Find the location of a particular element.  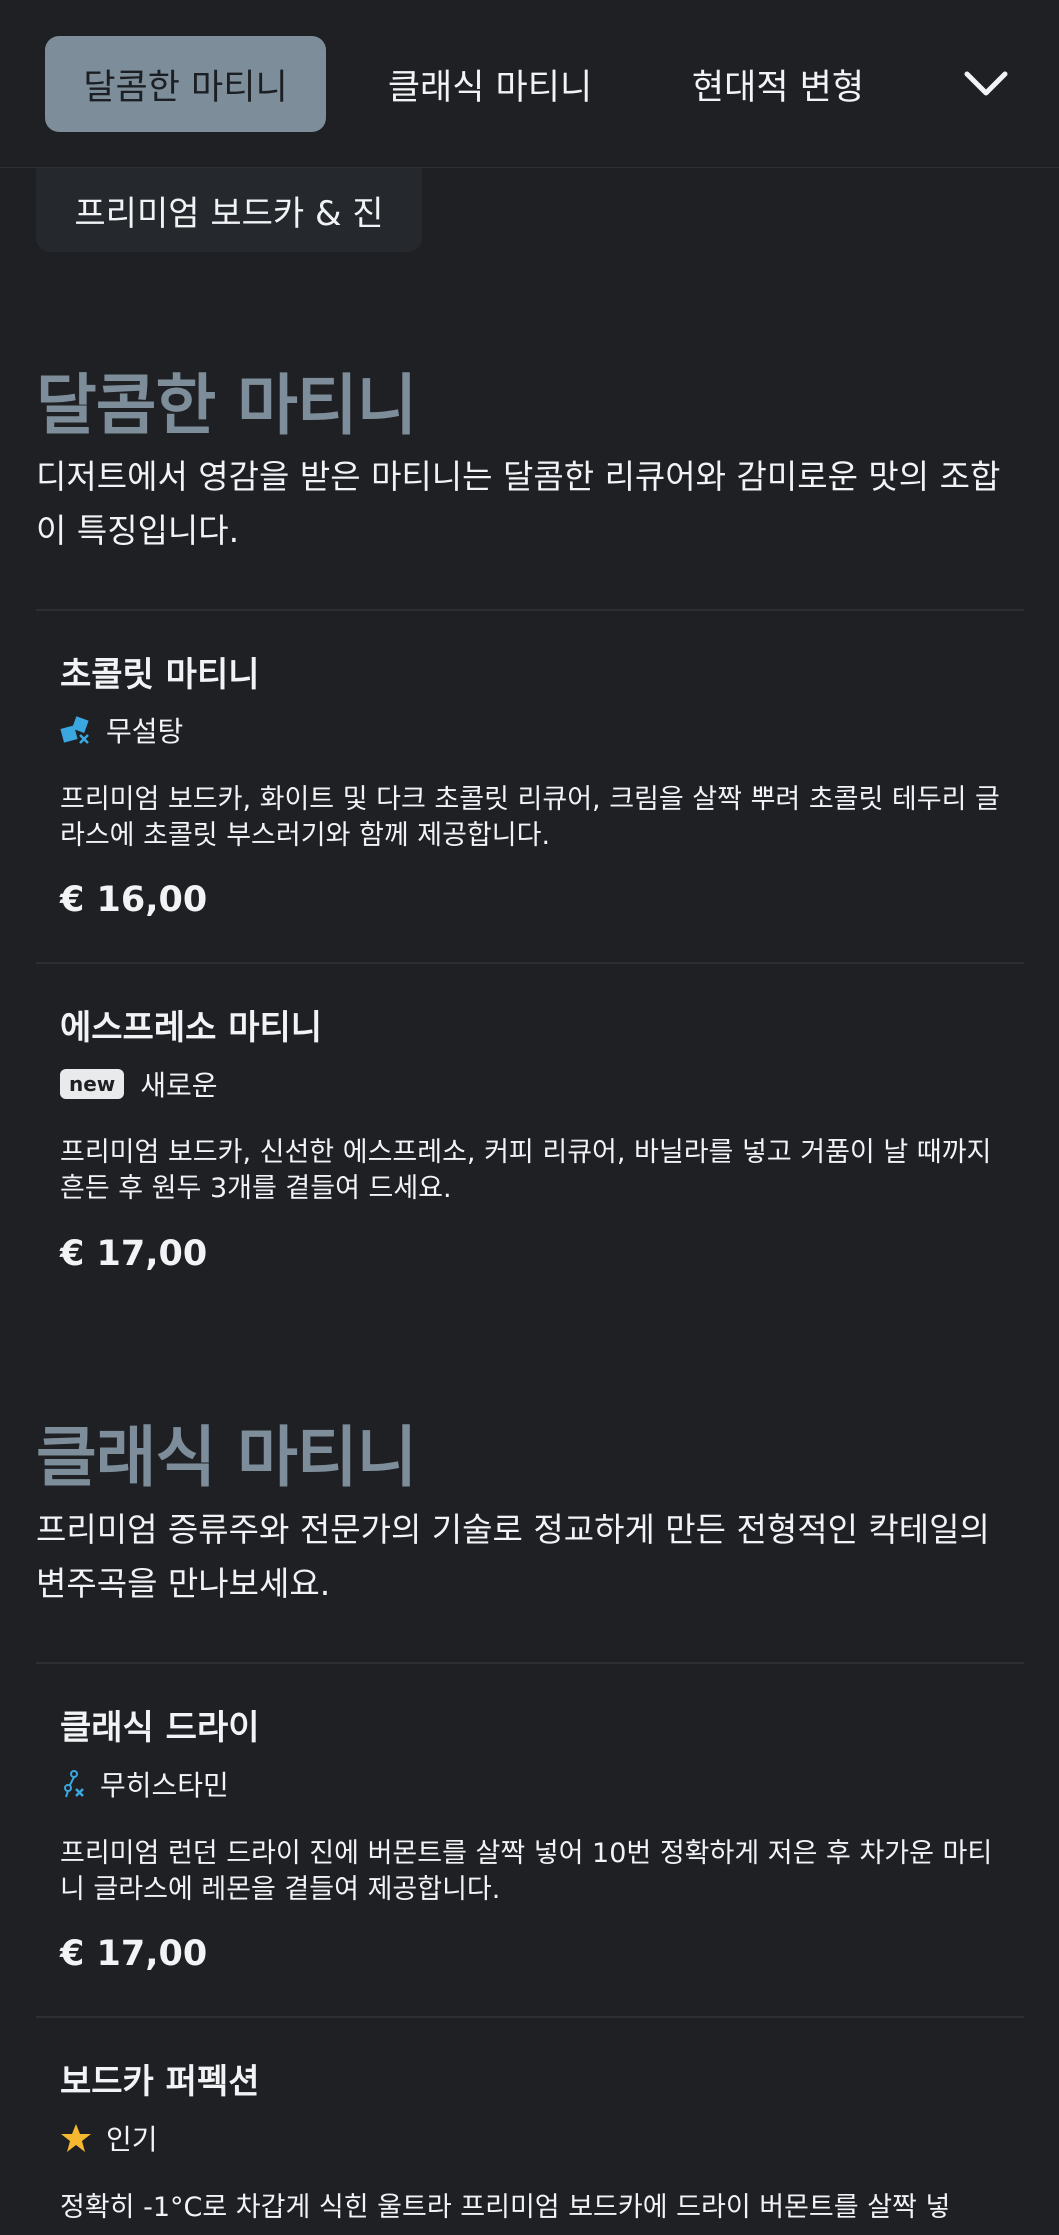

popular-badge: 인기 is located at coordinates (109, 2138).